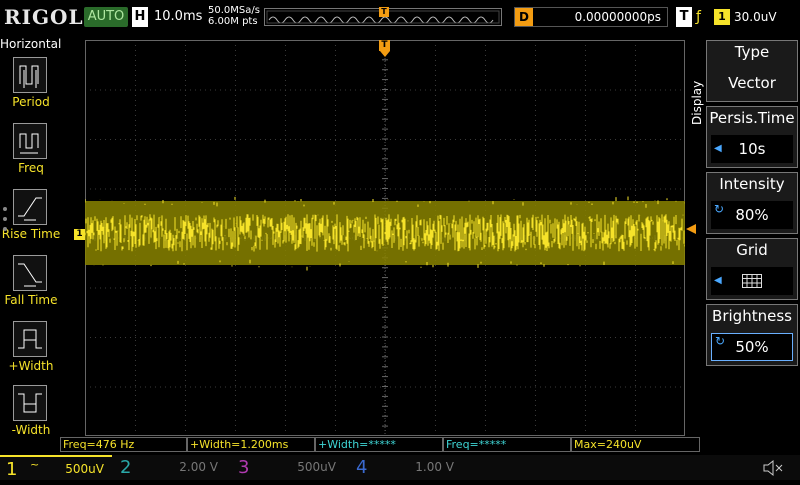 This screenshot has height=485, width=800. I want to click on page-dots, so click(5, 222).